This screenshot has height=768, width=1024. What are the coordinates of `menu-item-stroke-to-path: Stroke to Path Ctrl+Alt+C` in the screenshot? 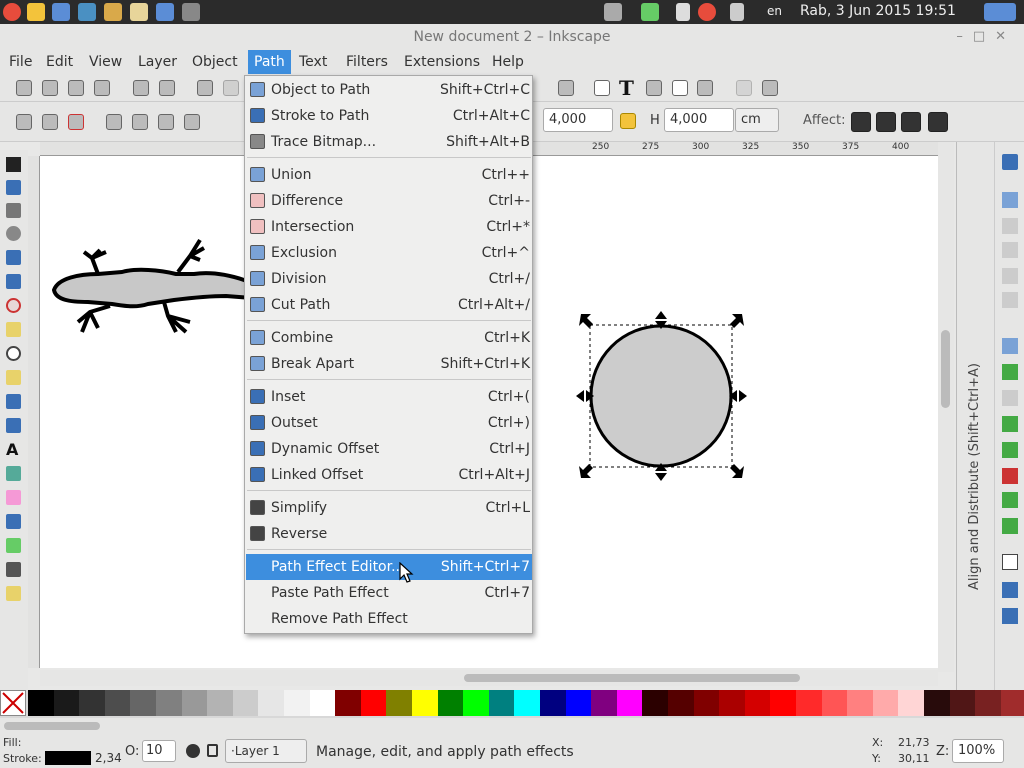 It's located at (389, 116).